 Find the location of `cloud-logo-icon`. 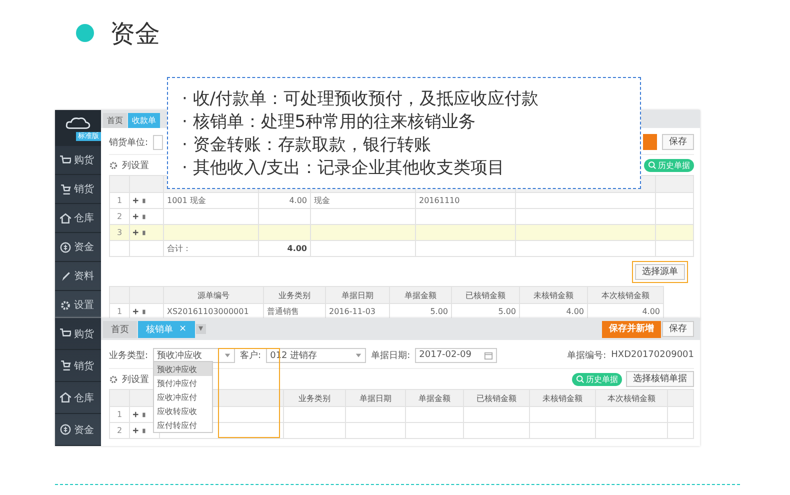

cloud-logo-icon is located at coordinates (78, 123).